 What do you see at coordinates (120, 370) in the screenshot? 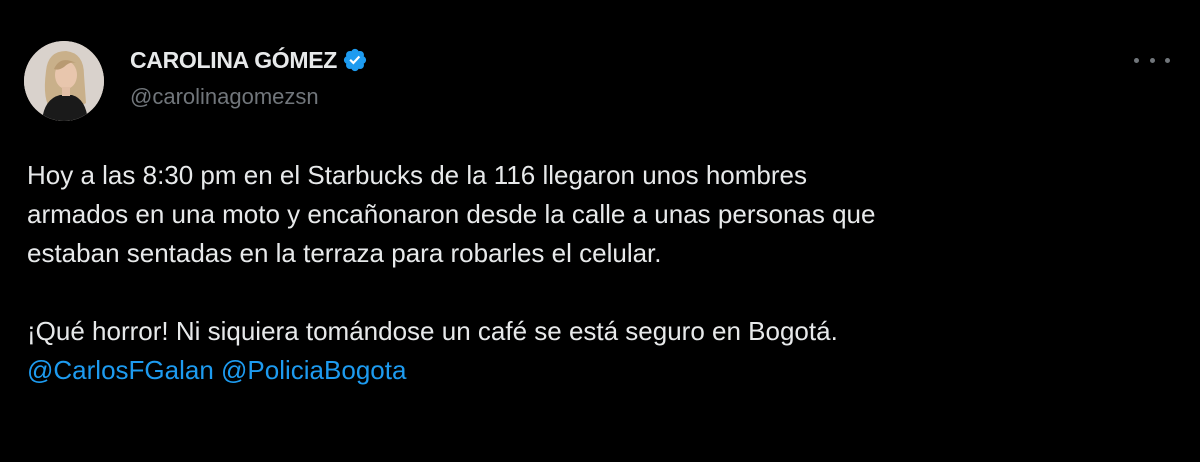
I see `mention-link-carlosfgalan: @CarlosFGalan` at bounding box center [120, 370].